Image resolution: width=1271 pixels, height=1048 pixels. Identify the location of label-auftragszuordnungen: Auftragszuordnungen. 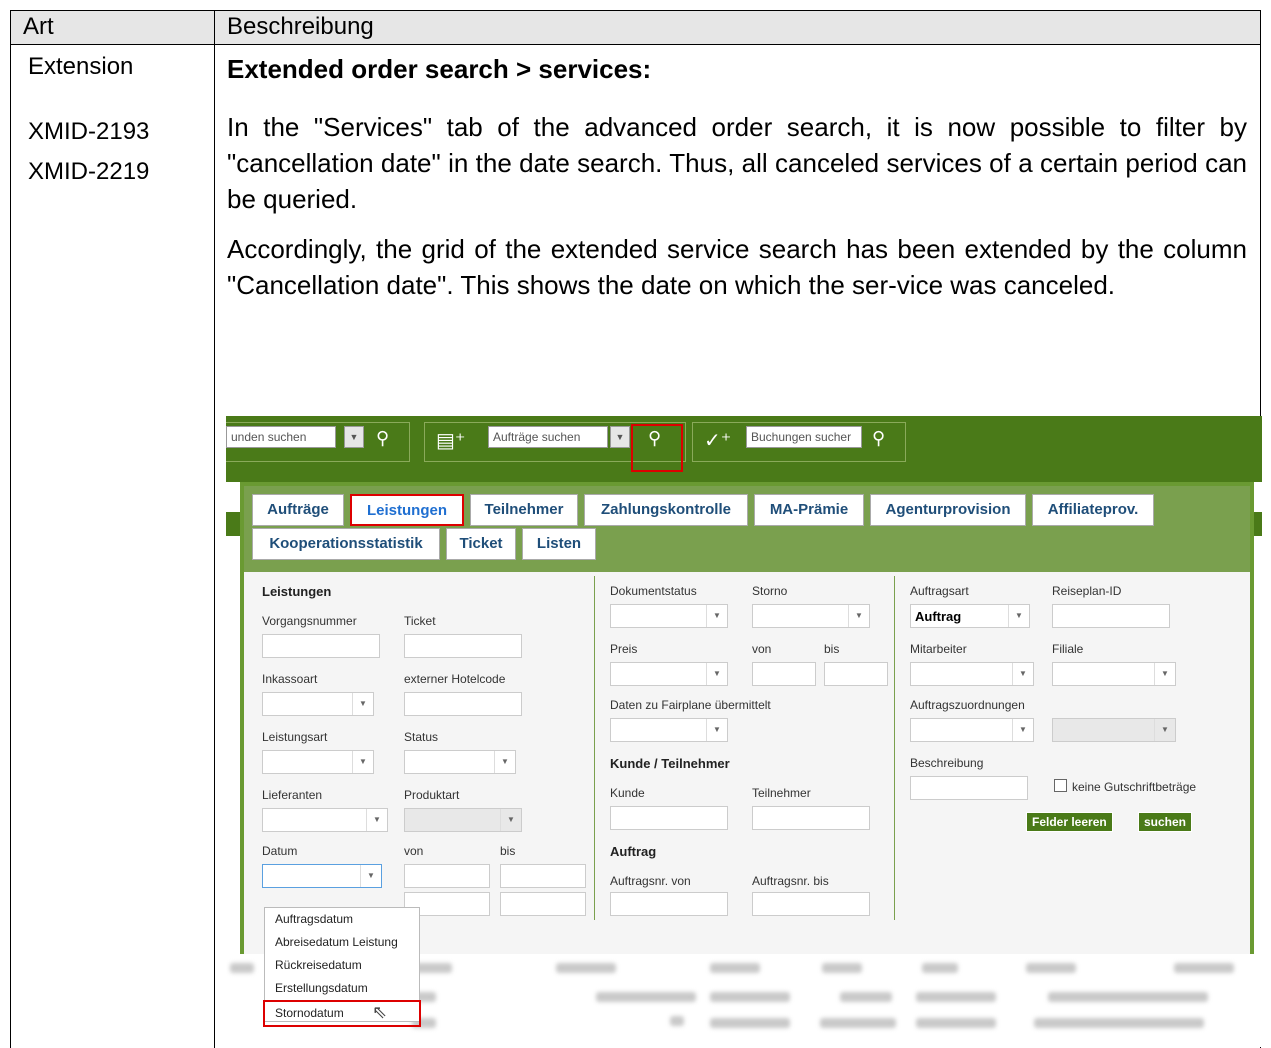
(967, 705).